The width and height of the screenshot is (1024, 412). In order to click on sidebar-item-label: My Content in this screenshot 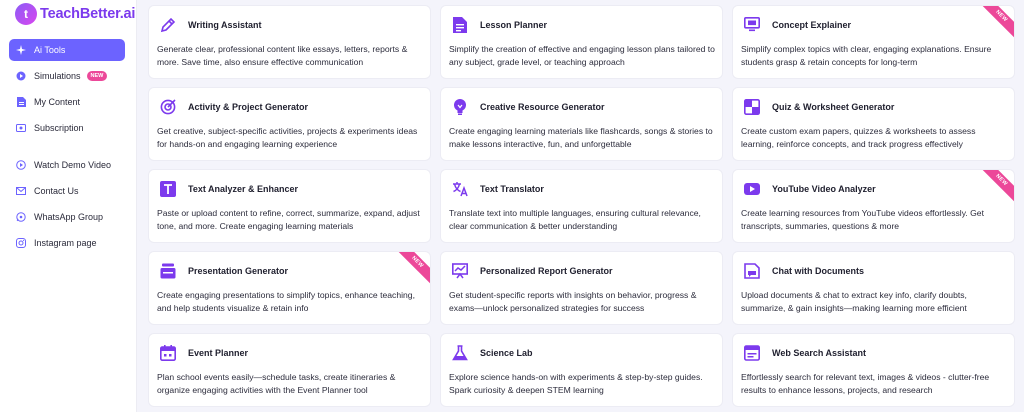, I will do `click(57, 102)`.